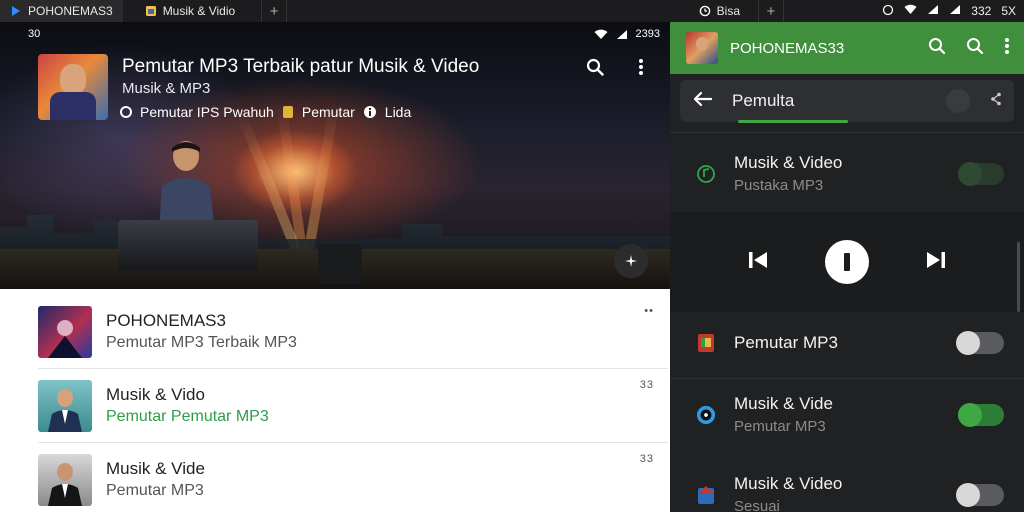 The image size is (1024, 512). What do you see at coordinates (847, 491) in the screenshot?
I see `setting-row: Musik & Video Sesuai` at bounding box center [847, 491].